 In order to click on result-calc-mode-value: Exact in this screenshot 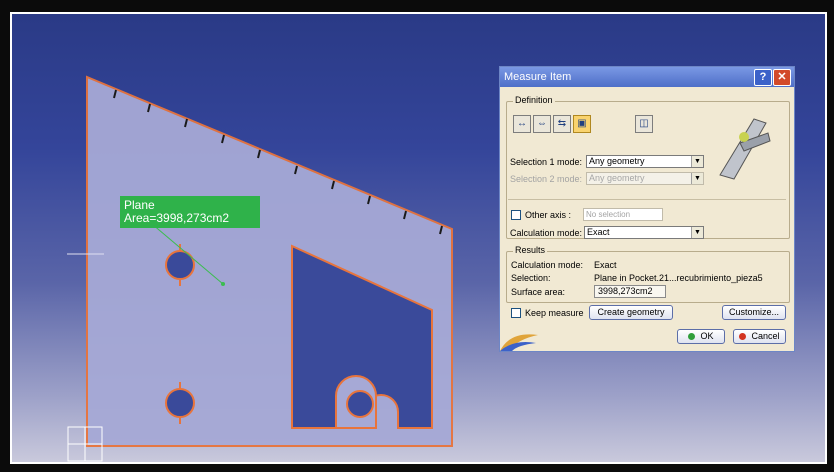, I will do `click(605, 265)`.